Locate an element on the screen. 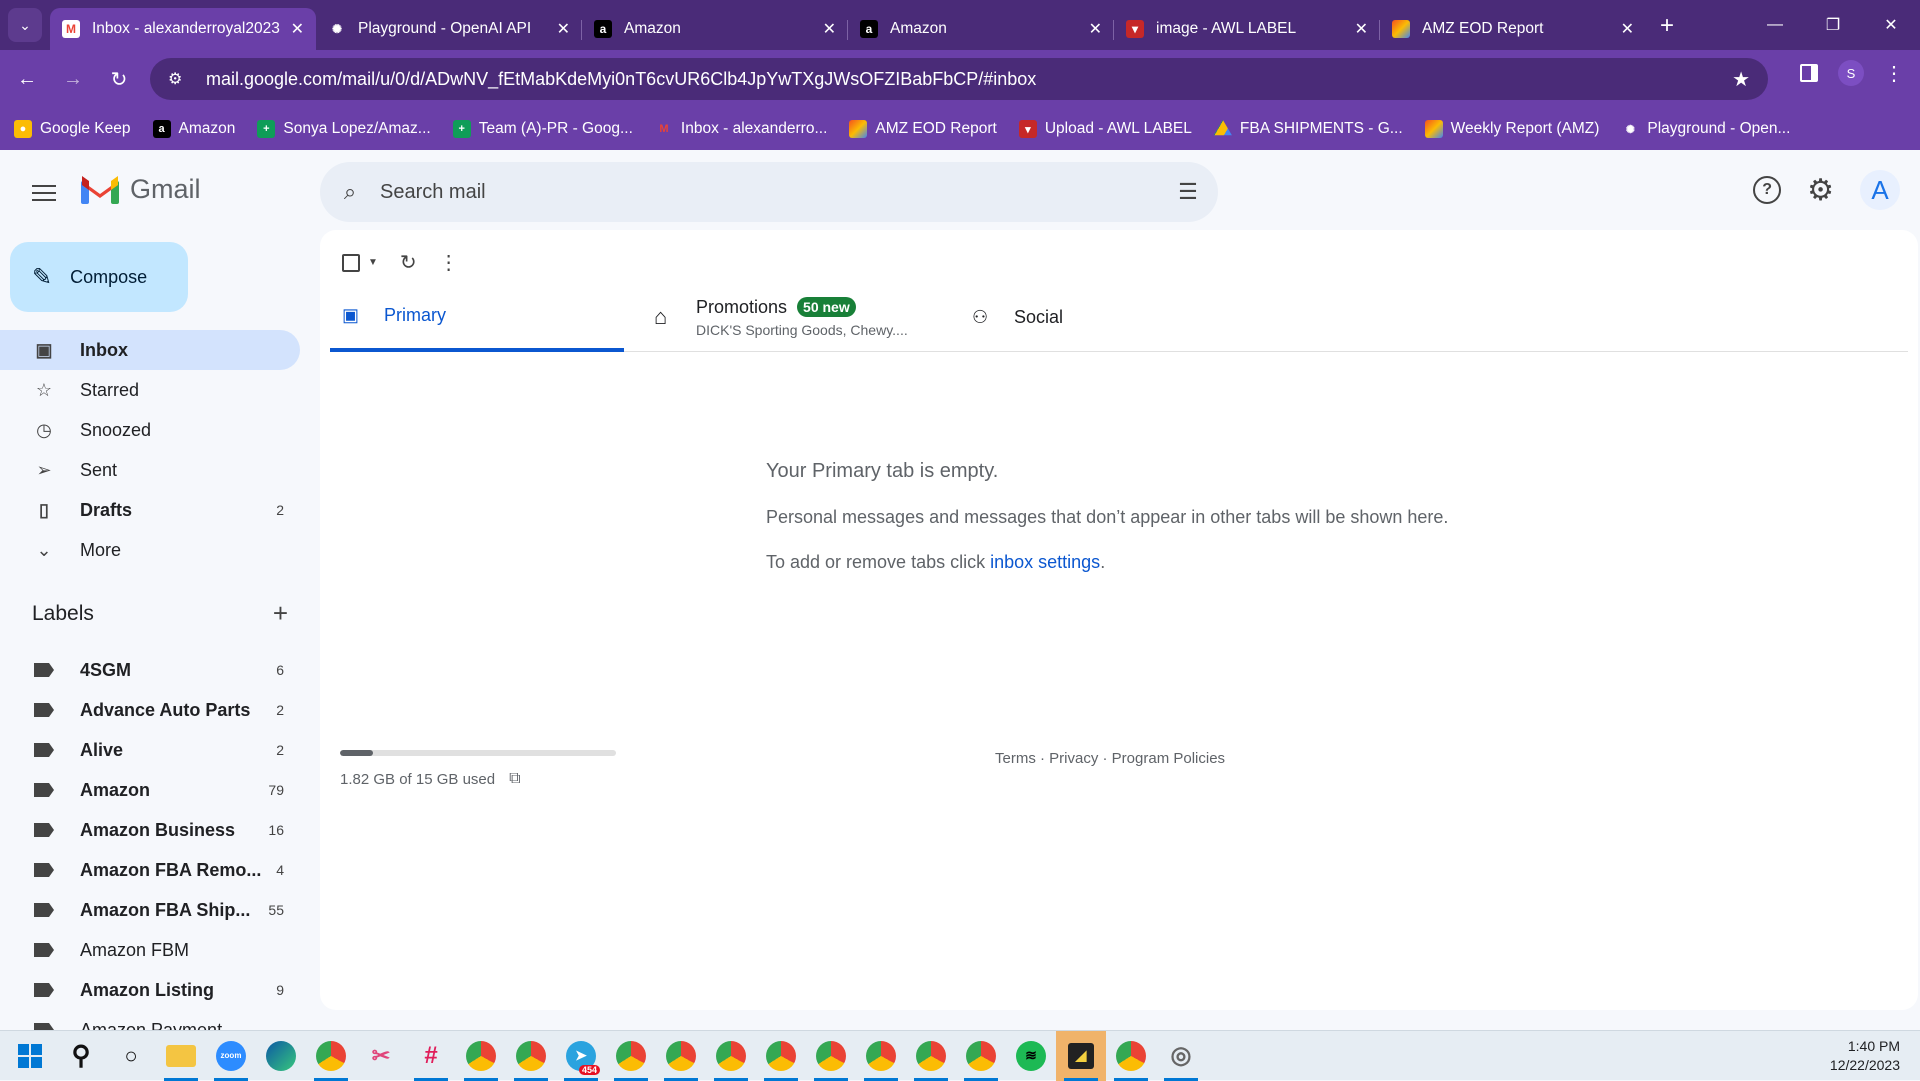 This screenshot has height=1081, width=1920. new-tab-button: + is located at coordinates (1667, 26).